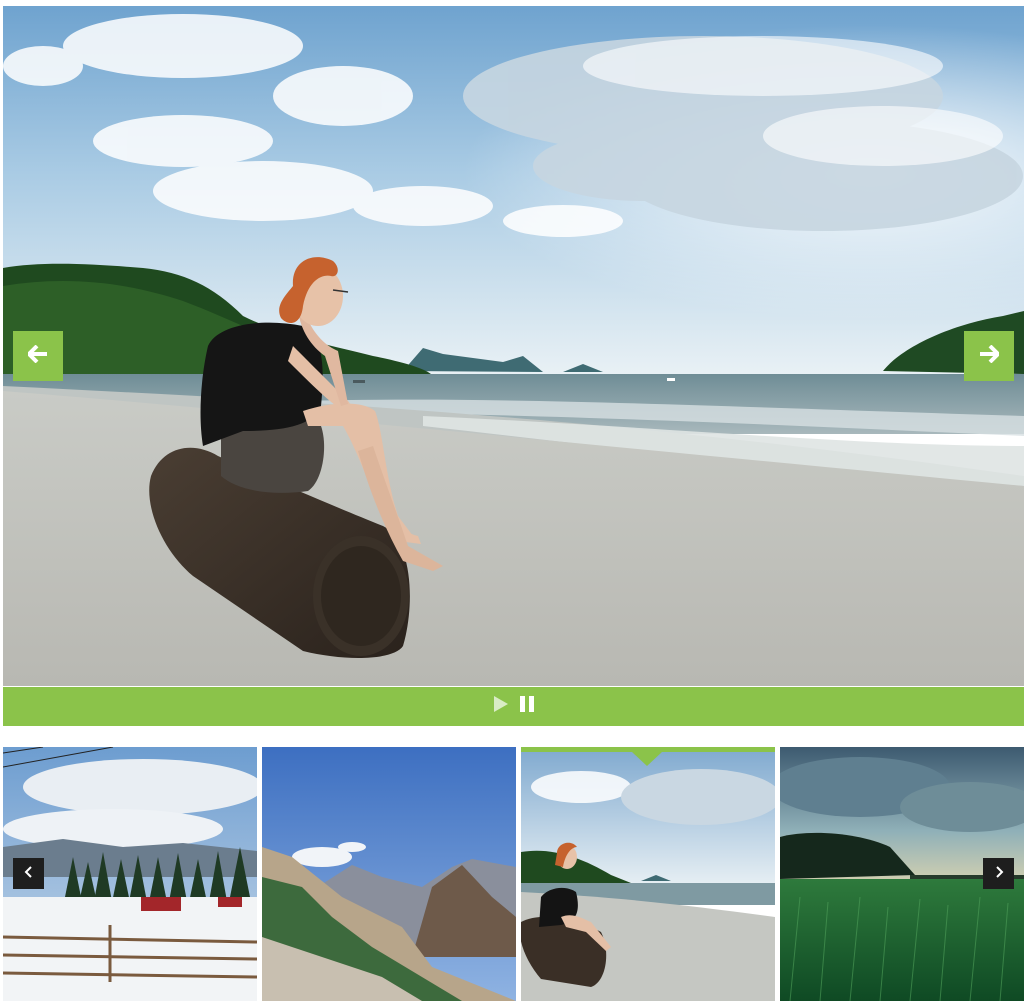  I want to click on thumbnails-prev-button, so click(28, 873).